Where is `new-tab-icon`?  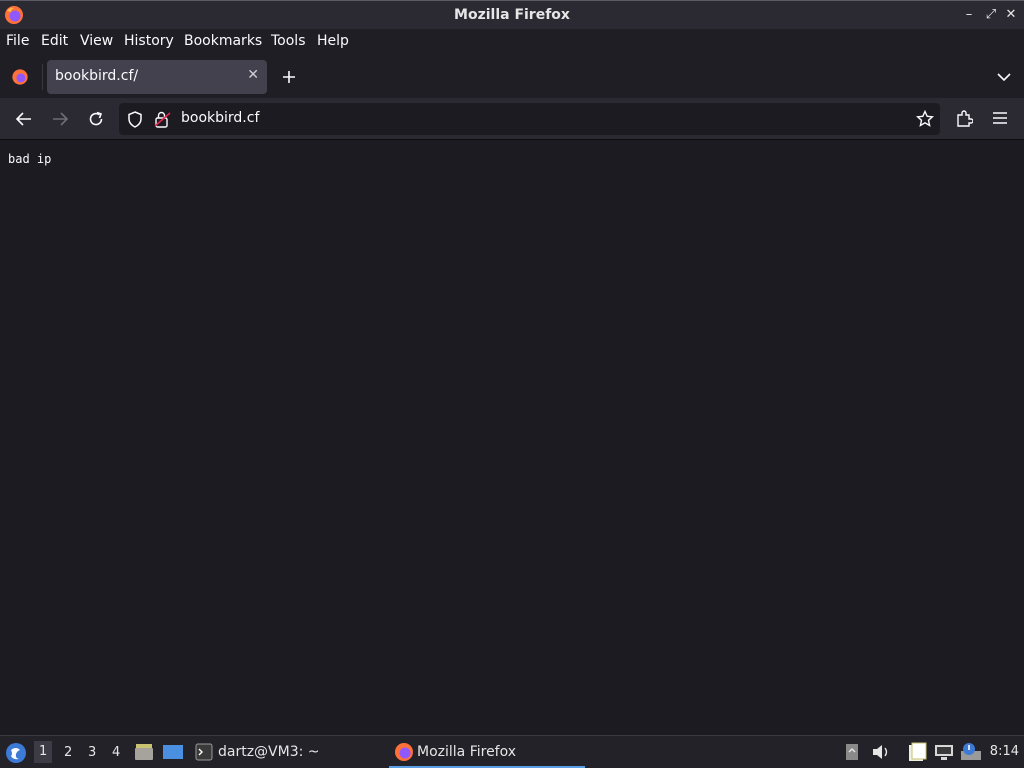 new-tab-icon is located at coordinates (289, 77).